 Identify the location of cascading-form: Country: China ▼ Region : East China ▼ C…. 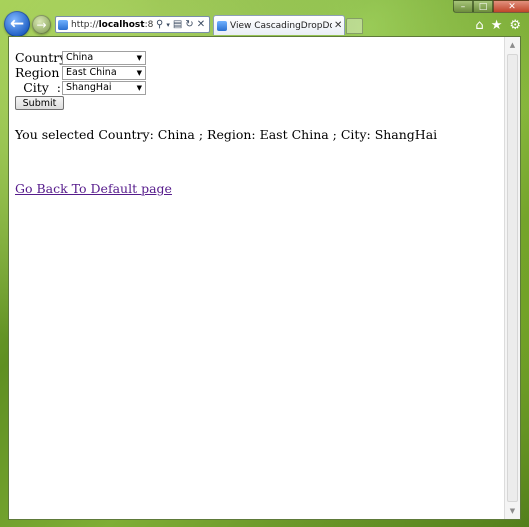
(80, 80).